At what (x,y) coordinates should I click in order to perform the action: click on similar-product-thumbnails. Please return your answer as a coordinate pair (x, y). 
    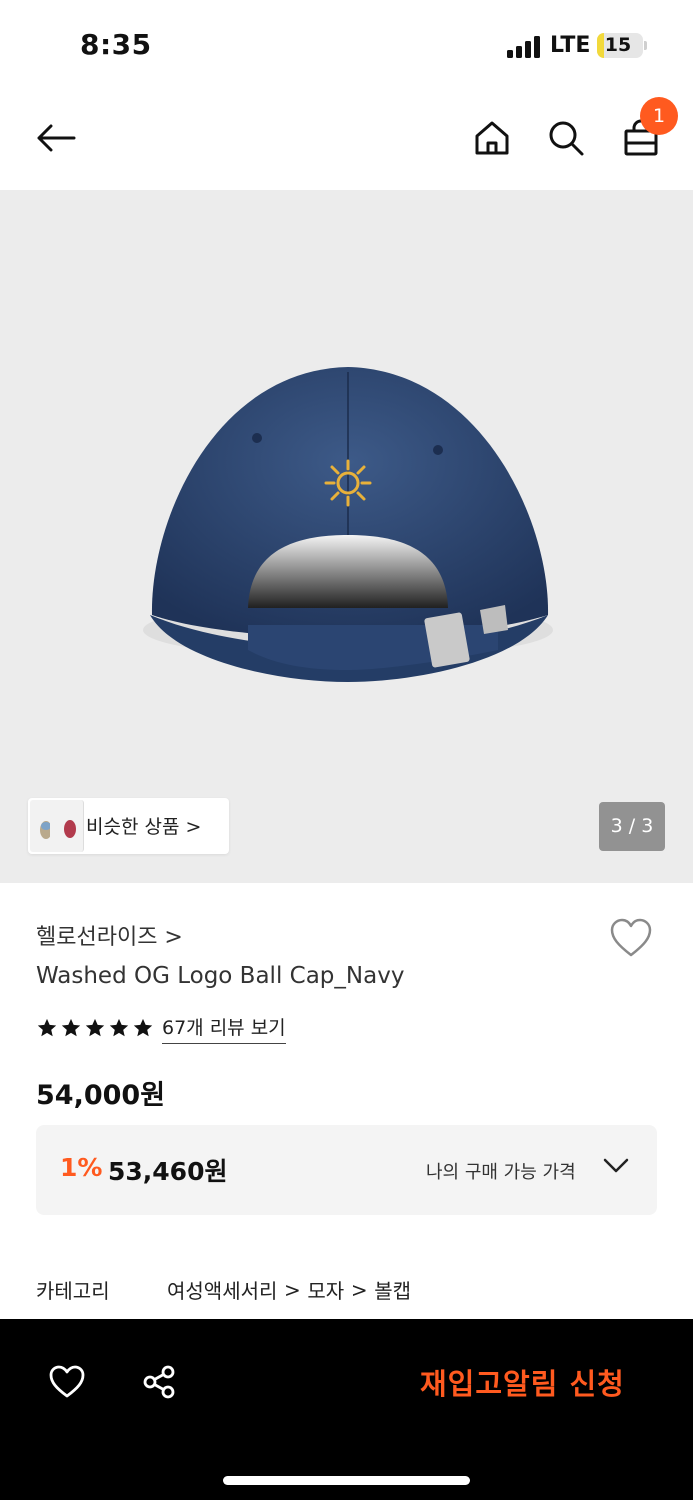
    Looking at the image, I should click on (58, 826).